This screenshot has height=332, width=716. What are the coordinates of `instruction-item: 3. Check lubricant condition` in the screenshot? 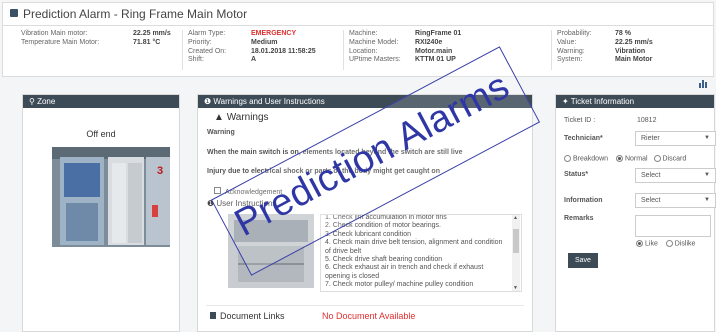 It's located at (368, 234).